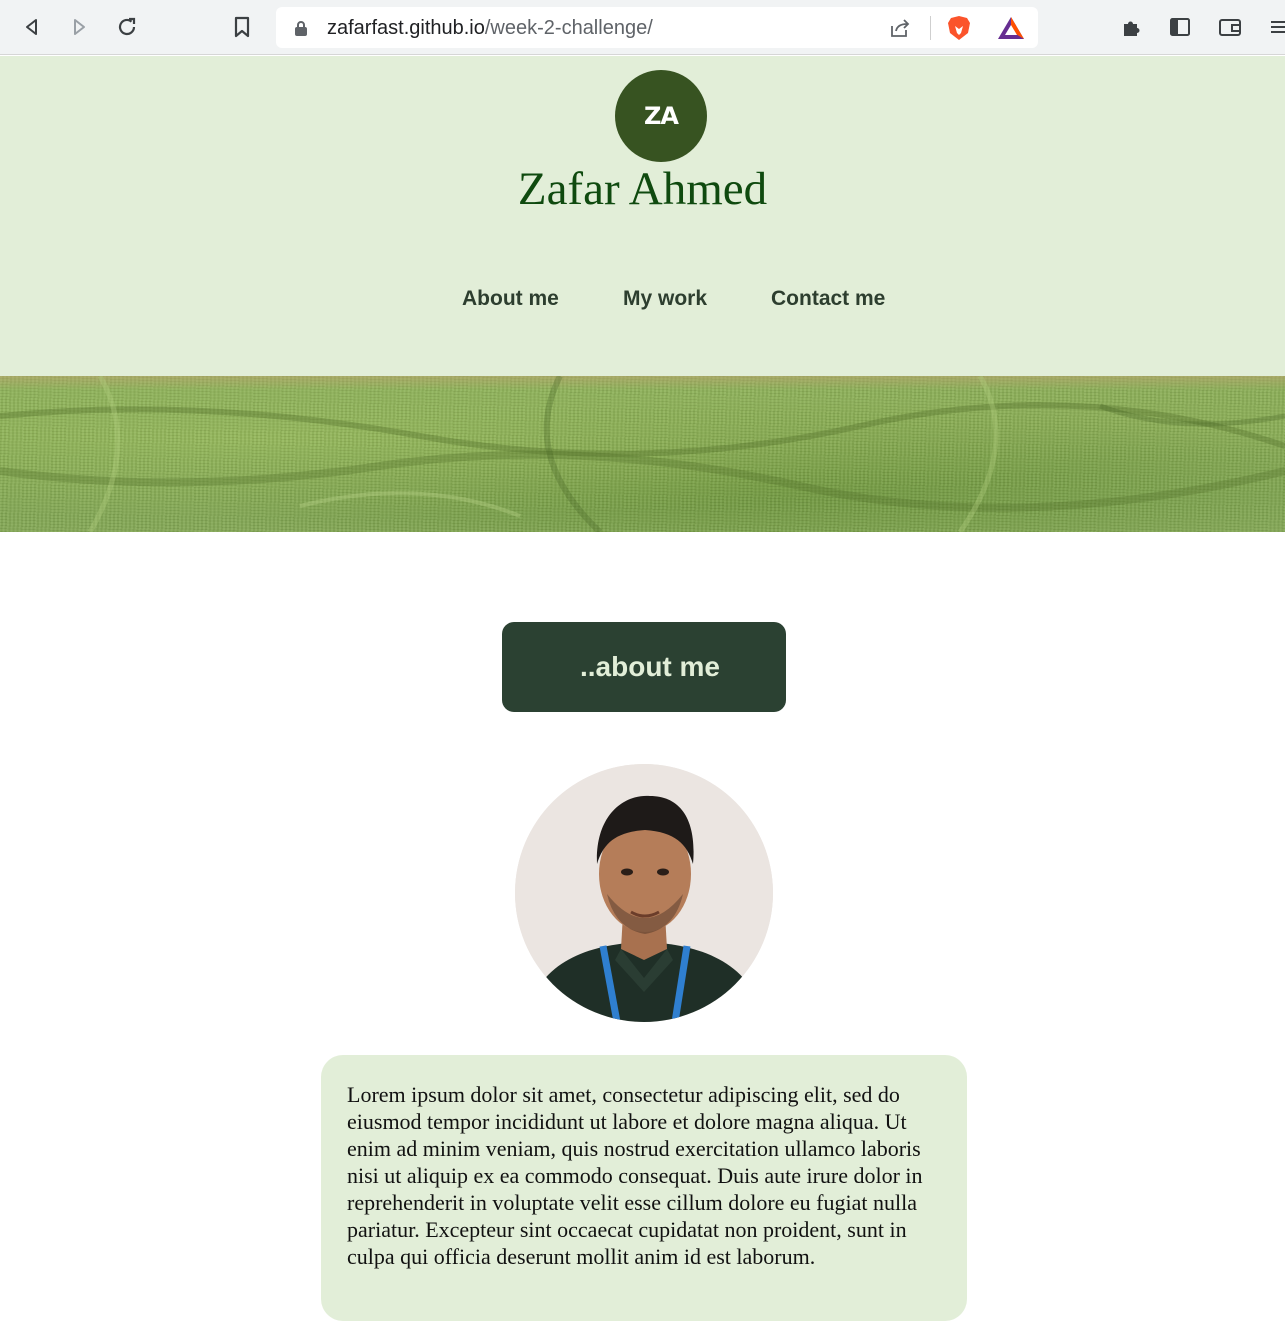 The width and height of the screenshot is (1285, 1338). Describe the element at coordinates (127, 27) in the screenshot. I see `reload-icon` at that location.